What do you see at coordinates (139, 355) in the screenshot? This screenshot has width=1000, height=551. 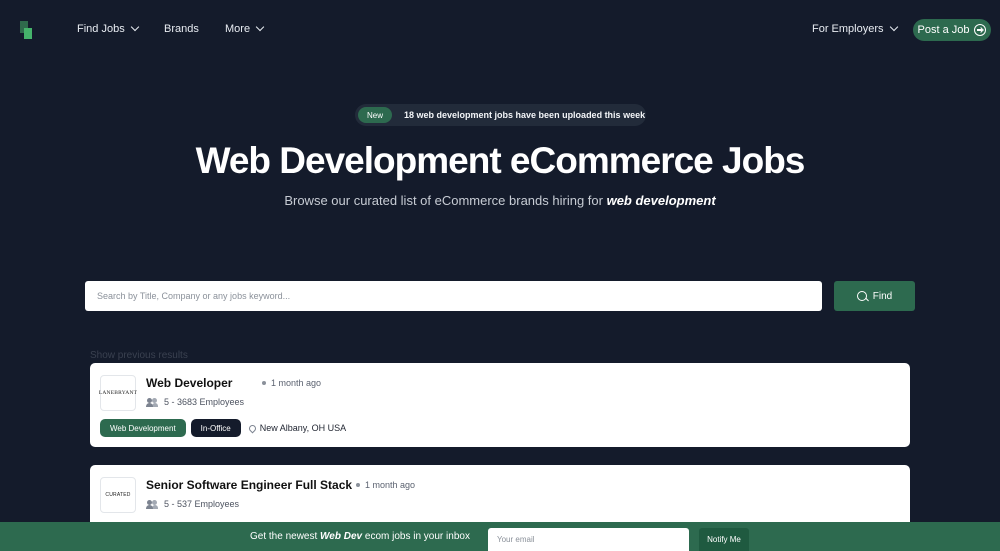 I see `show-previous-results-link: Show previous results` at bounding box center [139, 355].